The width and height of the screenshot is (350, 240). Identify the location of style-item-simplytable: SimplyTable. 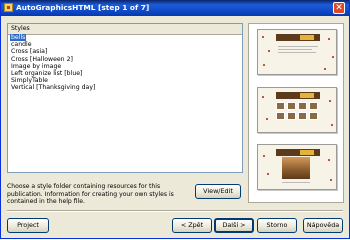
(29, 80).